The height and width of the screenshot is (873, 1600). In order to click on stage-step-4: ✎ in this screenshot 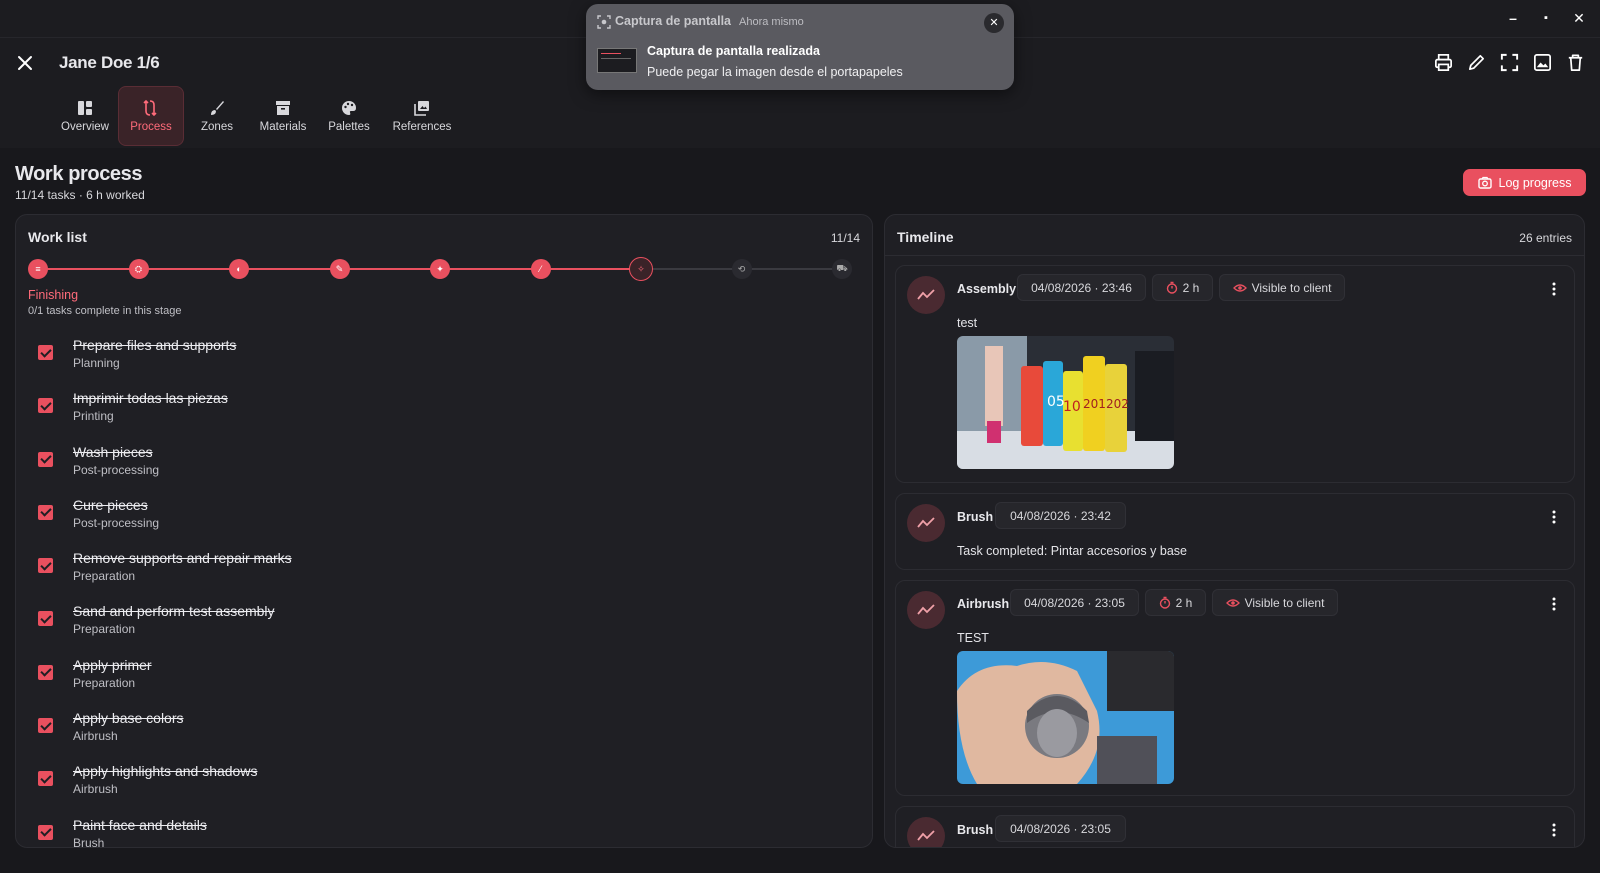, I will do `click(339, 269)`.